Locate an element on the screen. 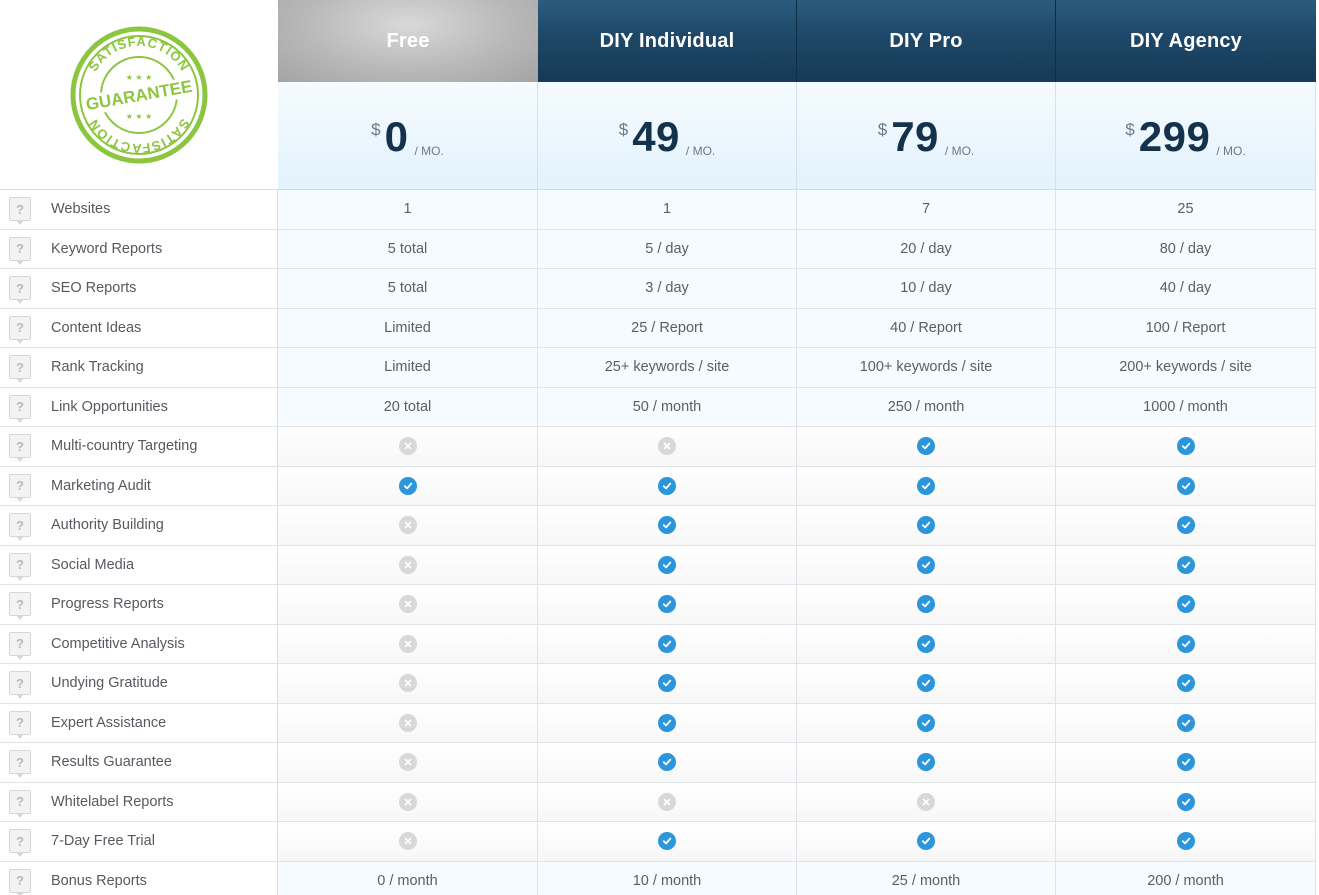 This screenshot has height=895, width=1319. feature-cell: ? Websites is located at coordinates (139, 209).